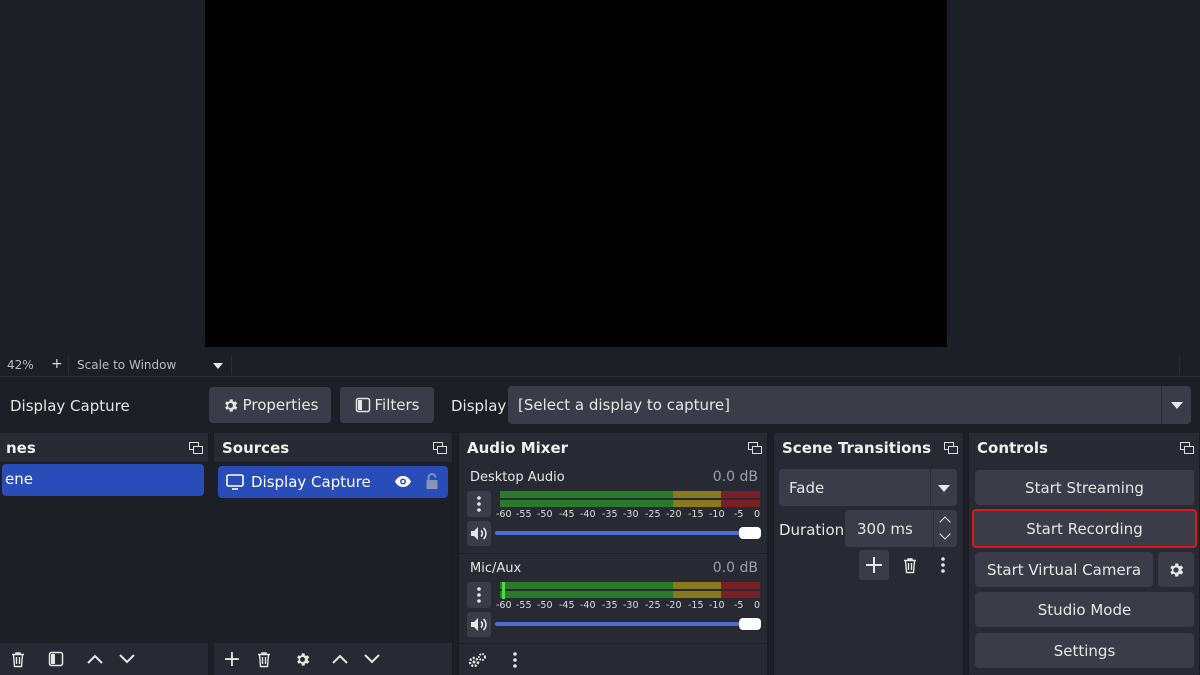  Describe the element at coordinates (311, 482) in the screenshot. I see `source-item-label: Display Capture` at that location.